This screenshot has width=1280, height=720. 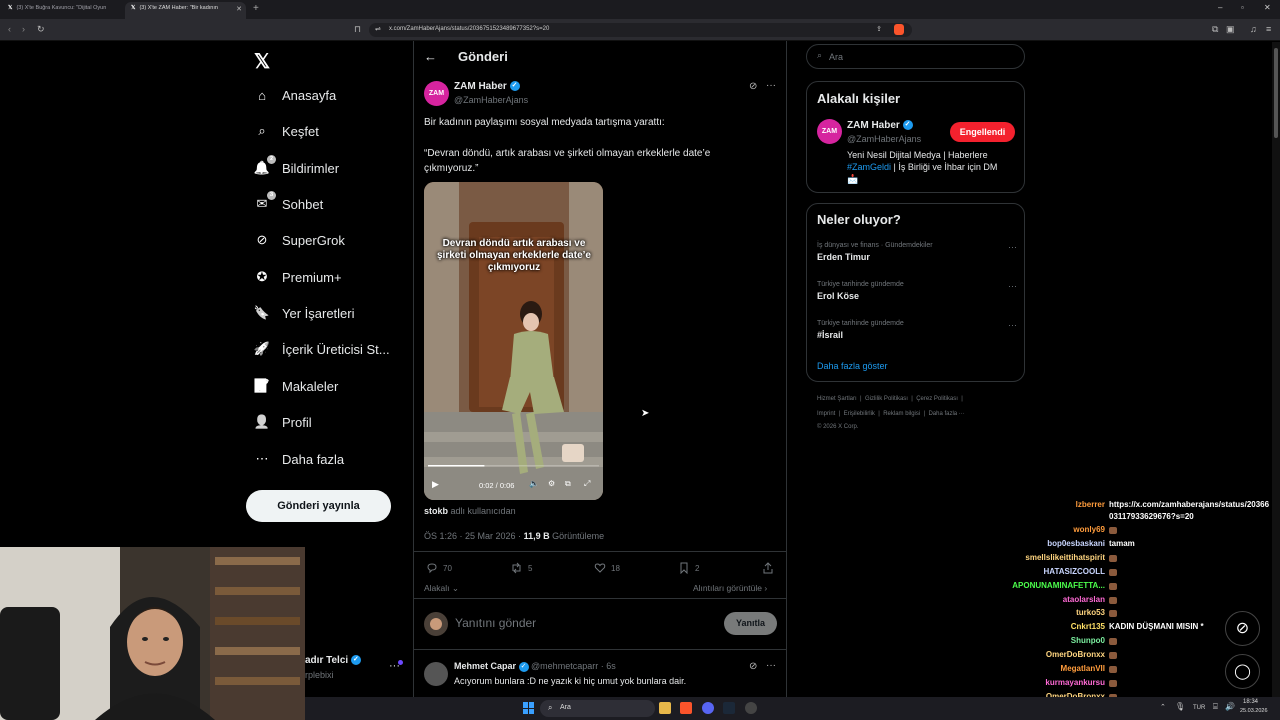 I want to click on brave-shield-icon, so click(x=899, y=29).